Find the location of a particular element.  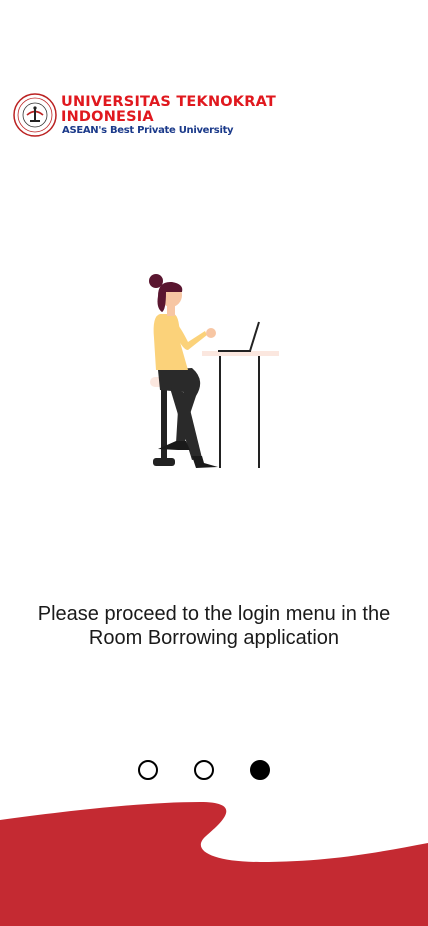

logo-line1: UNIVERSITAS TEKNOKRAT is located at coordinates (168, 102).